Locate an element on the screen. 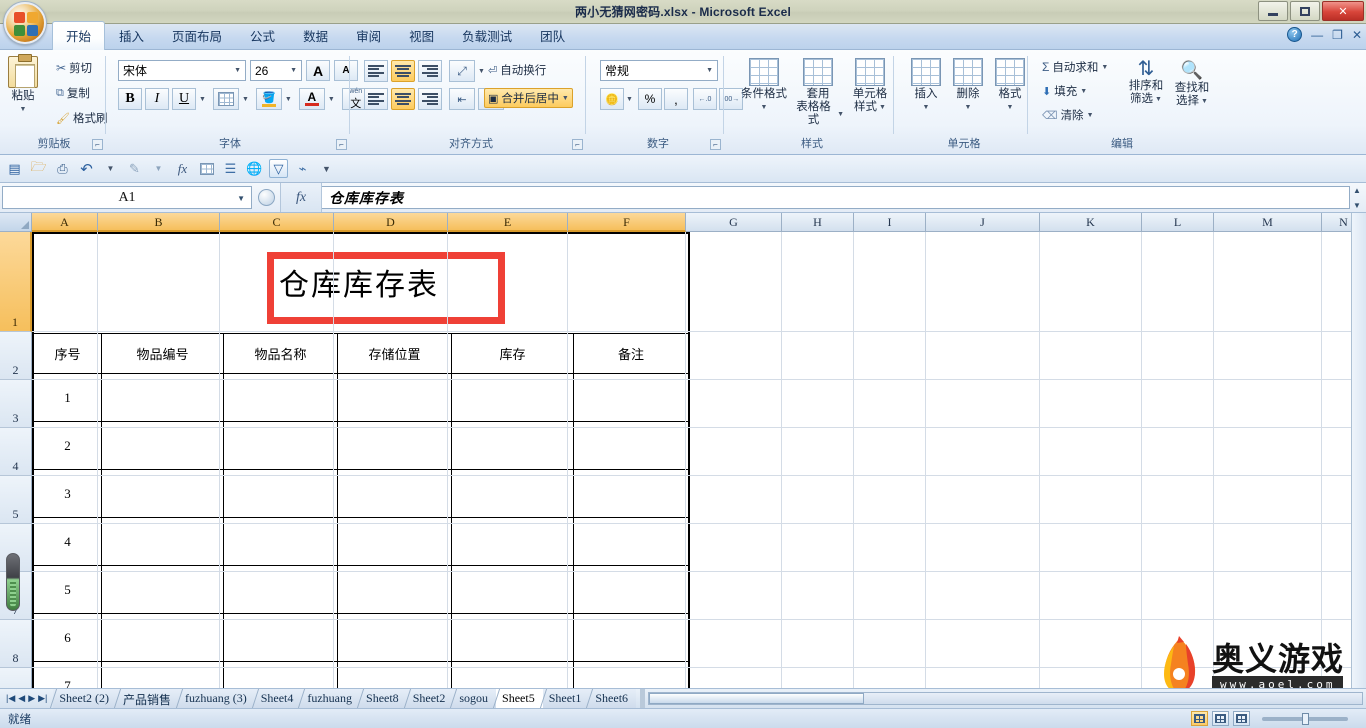 Image resolution: width=1366 pixels, height=728 pixels. align-center-button is located at coordinates (403, 99).